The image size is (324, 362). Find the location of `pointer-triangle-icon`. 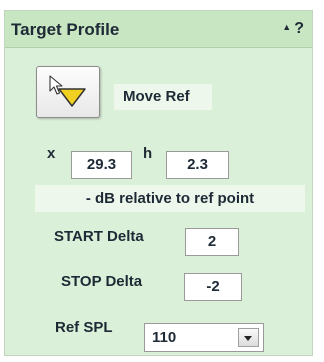

pointer-triangle-icon is located at coordinates (67, 91).